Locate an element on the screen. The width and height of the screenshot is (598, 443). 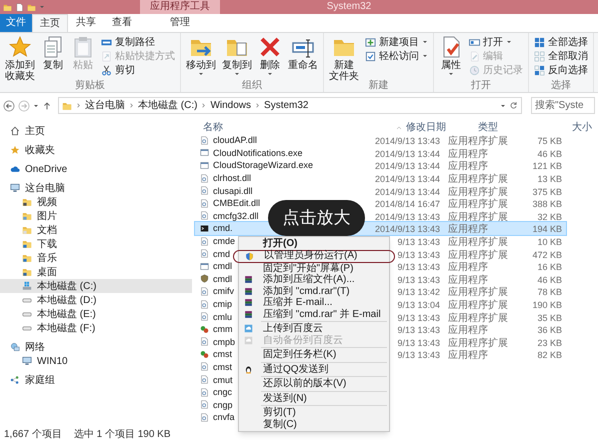
file-name: cmcfg32.dll is located at coordinates (236, 216).